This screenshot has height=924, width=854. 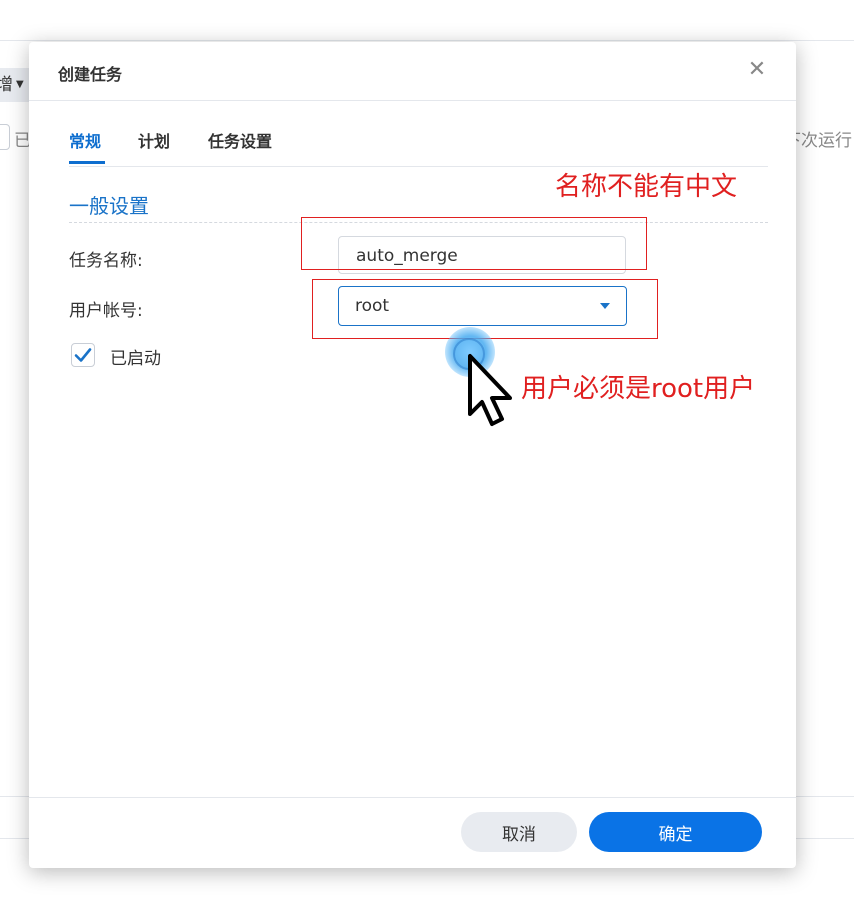 I want to click on enabled-checkbox, so click(x=83, y=355).